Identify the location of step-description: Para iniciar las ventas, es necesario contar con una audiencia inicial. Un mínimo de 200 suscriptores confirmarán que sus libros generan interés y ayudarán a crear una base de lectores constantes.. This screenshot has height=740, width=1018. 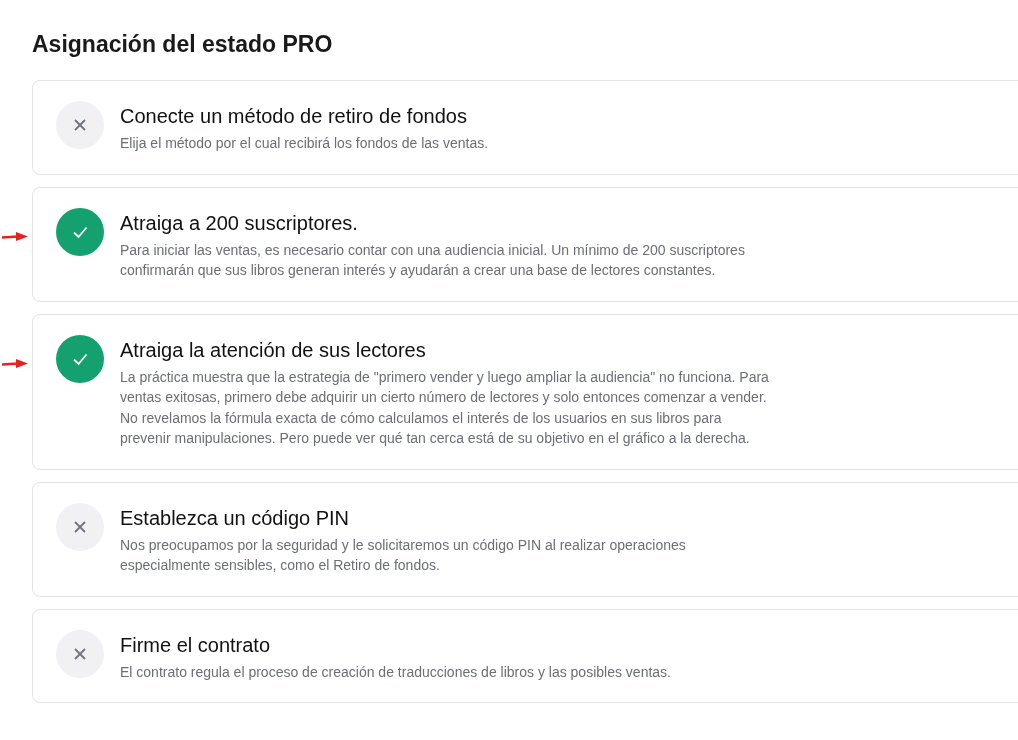
(433, 260).